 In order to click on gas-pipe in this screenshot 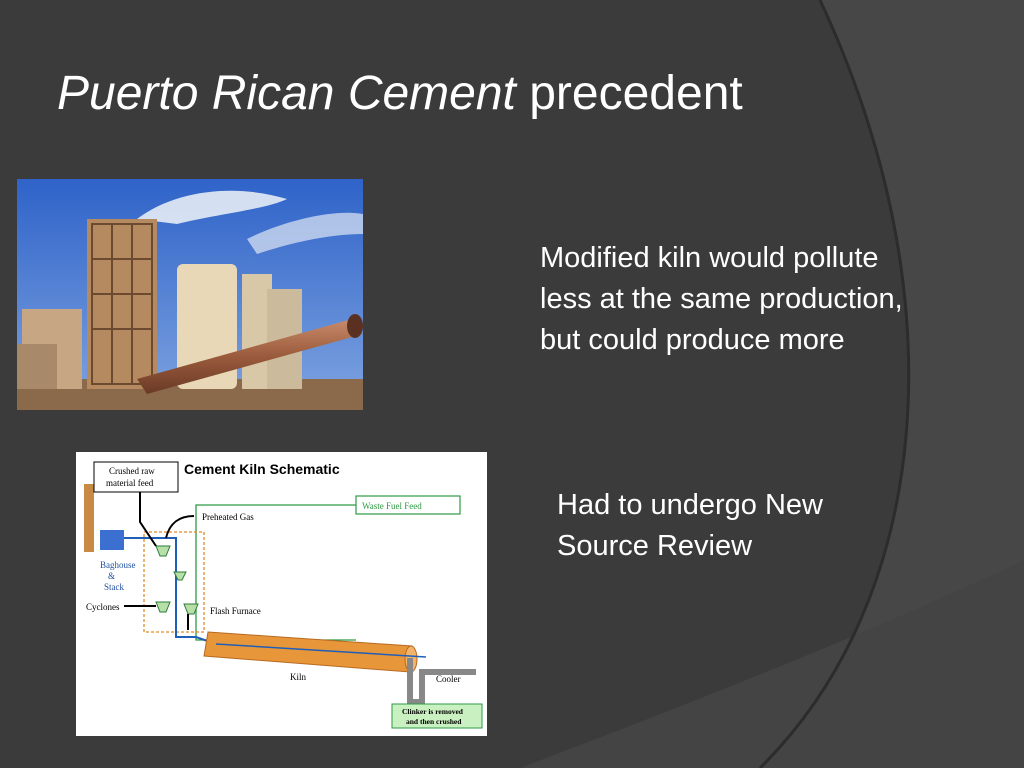, I will do `click(170, 591)`.